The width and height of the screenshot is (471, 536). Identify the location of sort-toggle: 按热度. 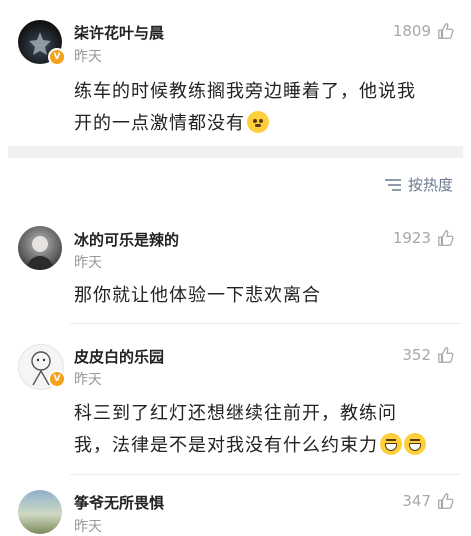
(418, 184).